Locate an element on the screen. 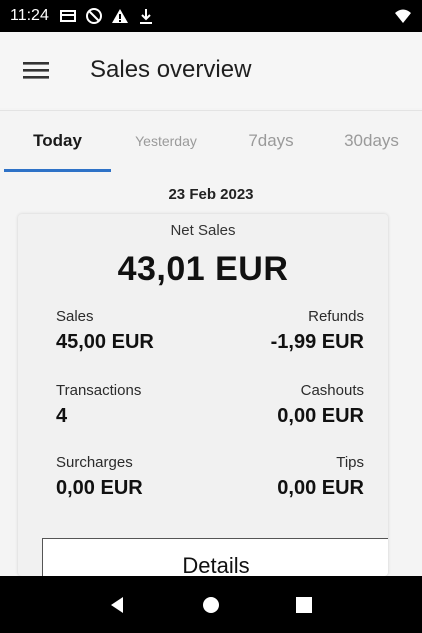  tab-yesterday: Yesterday is located at coordinates (166, 141).